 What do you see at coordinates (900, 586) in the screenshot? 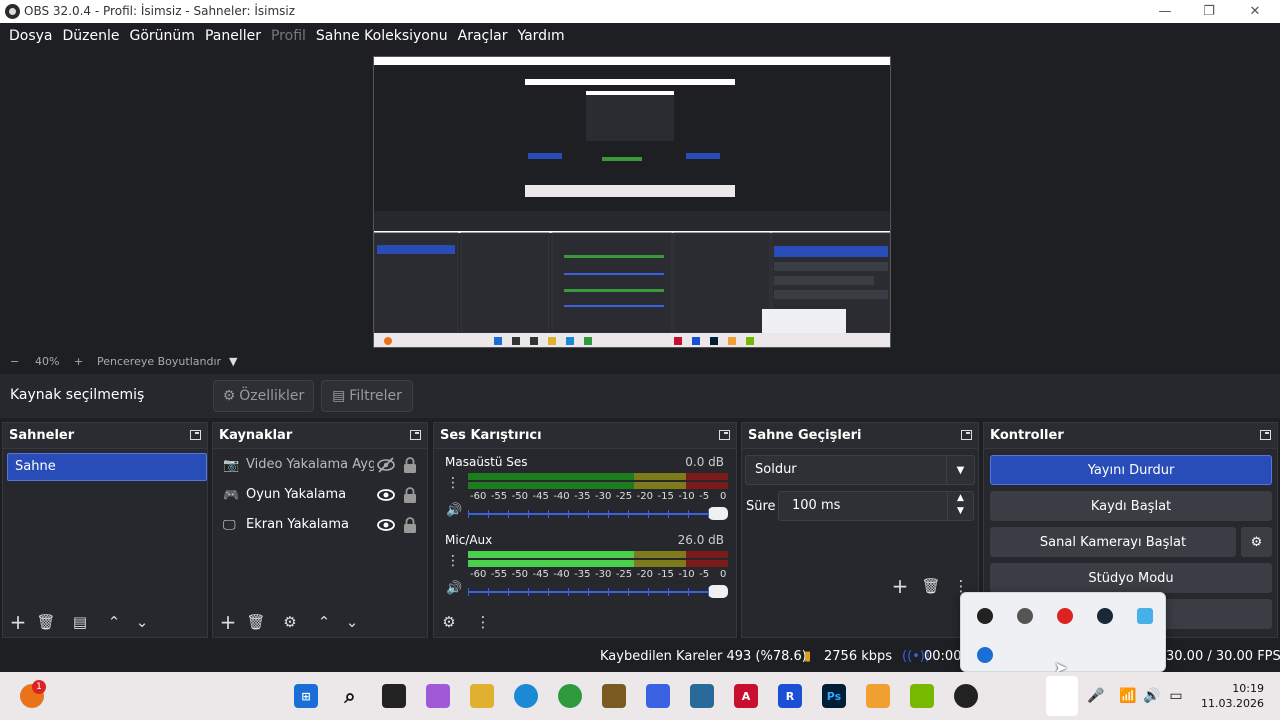
I see `add-transition-icon: +` at bounding box center [900, 586].